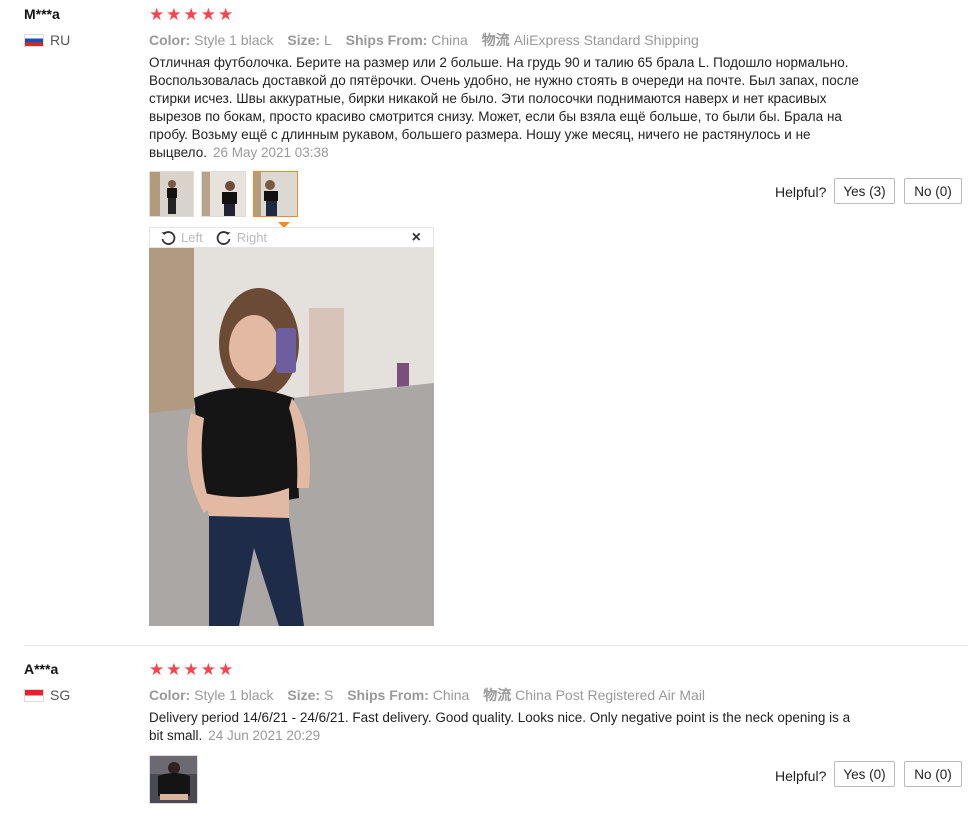 This screenshot has height=822, width=978. Describe the element at coordinates (192, 237) in the screenshot. I see `rotate-left-label: Left` at that location.